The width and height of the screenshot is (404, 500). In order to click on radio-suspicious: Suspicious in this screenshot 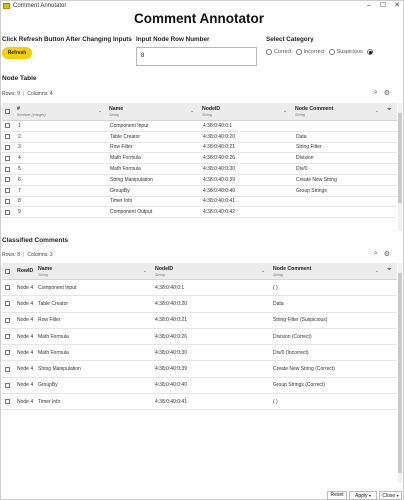, I will do `click(345, 52)`.